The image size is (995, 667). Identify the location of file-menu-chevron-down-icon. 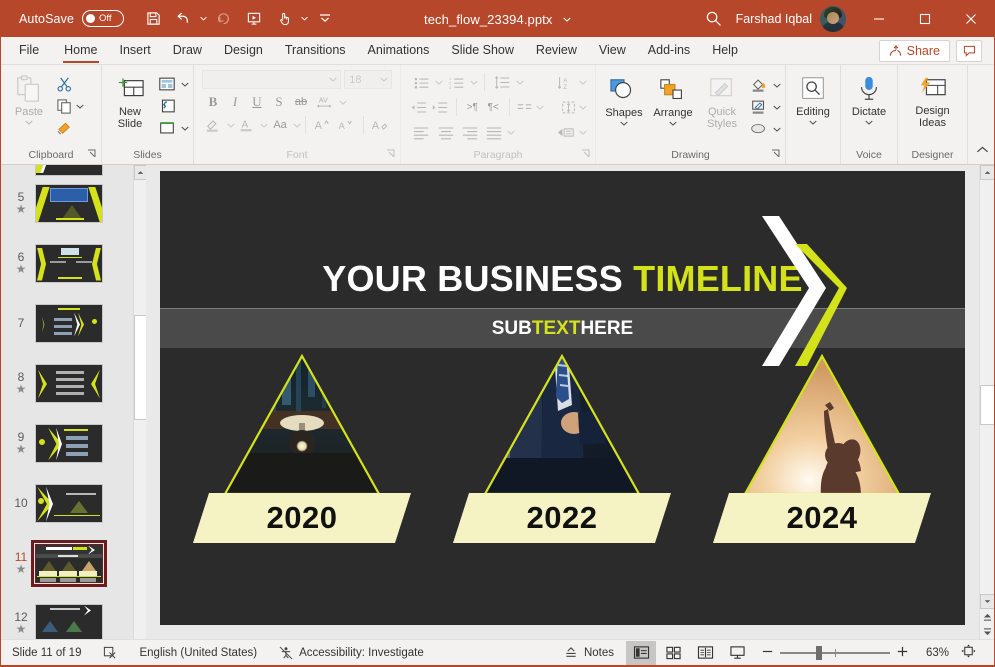
(567, 18).